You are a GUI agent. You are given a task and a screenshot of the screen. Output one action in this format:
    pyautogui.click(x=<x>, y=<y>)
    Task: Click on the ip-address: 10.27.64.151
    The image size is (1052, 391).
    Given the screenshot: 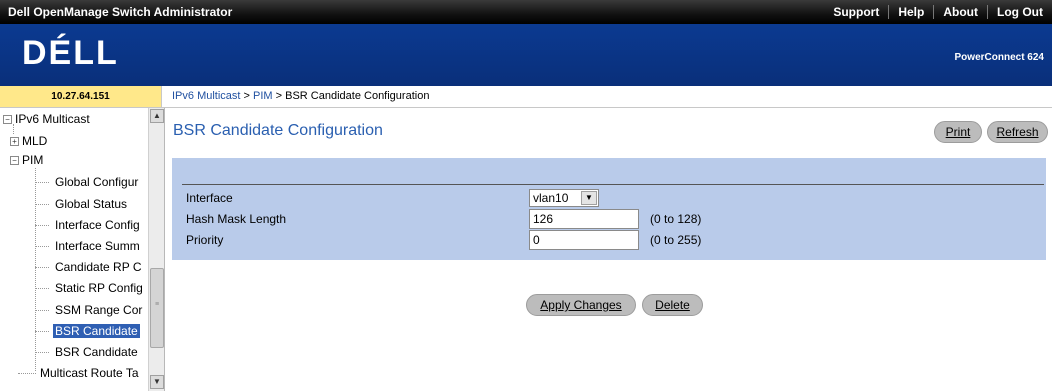 What is the action you would take?
    pyautogui.click(x=81, y=97)
    